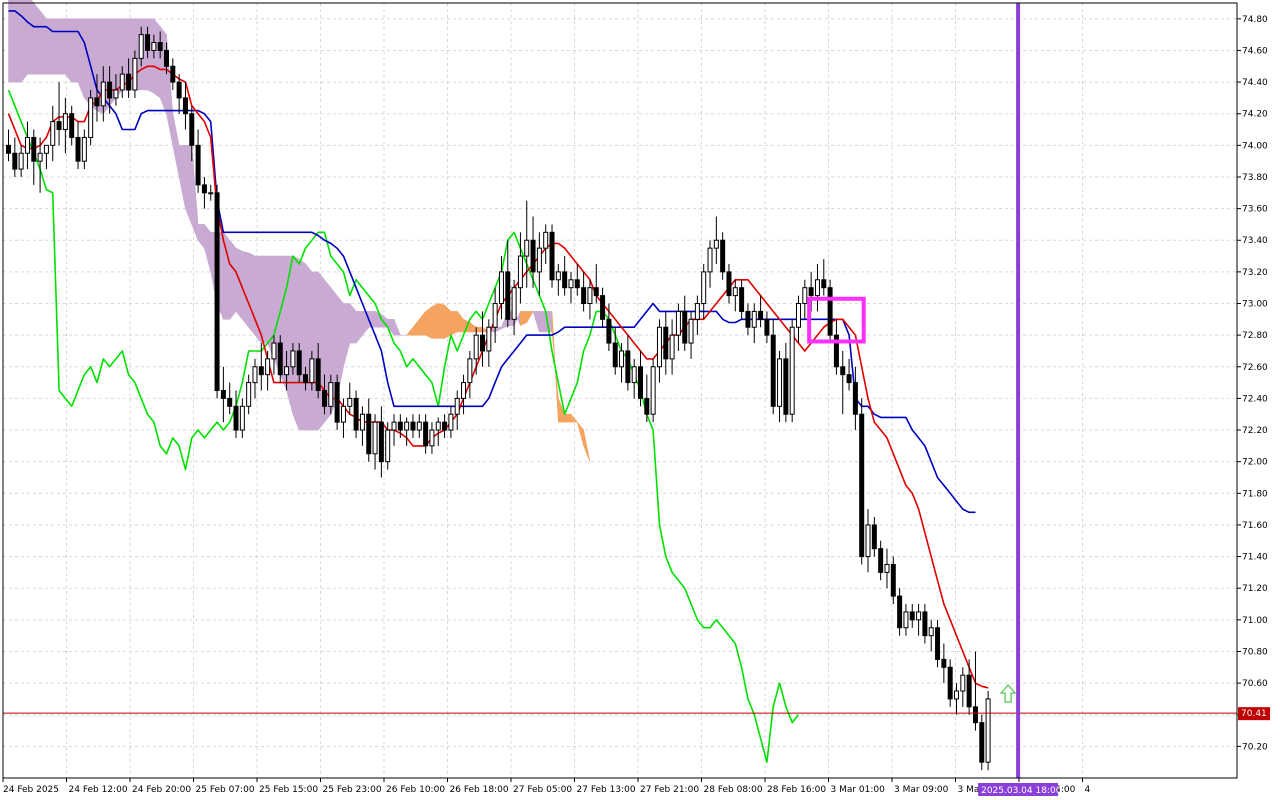  Describe the element at coordinates (858, 790) in the screenshot. I see `x-tick-label: 3 Mar 01:00` at that location.